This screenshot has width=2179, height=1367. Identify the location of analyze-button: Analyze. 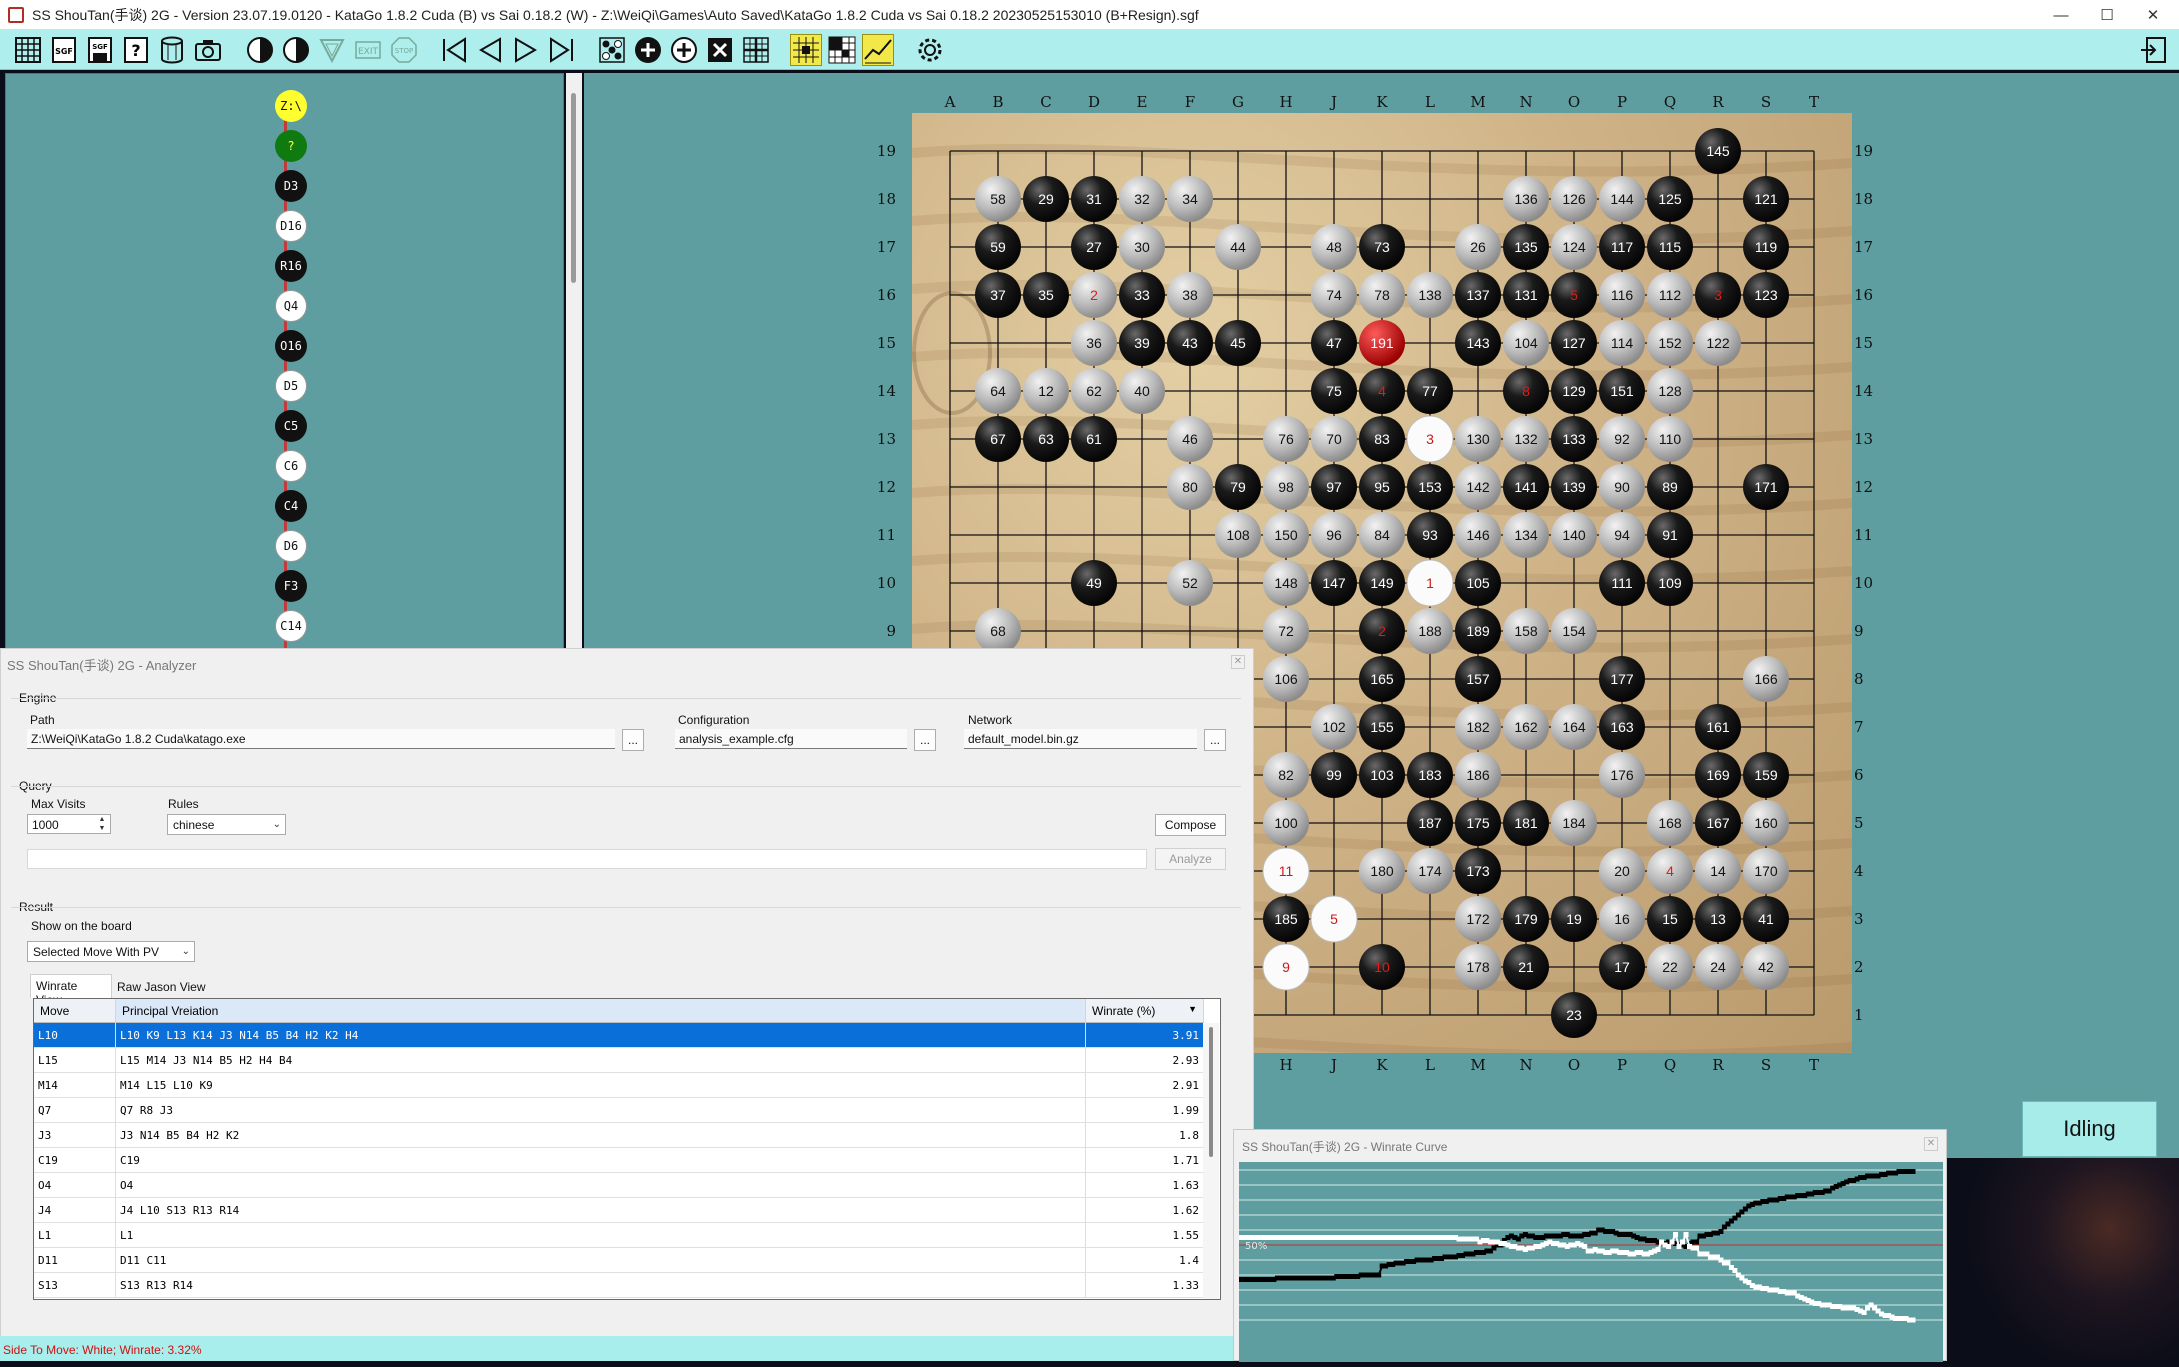
(1190, 859).